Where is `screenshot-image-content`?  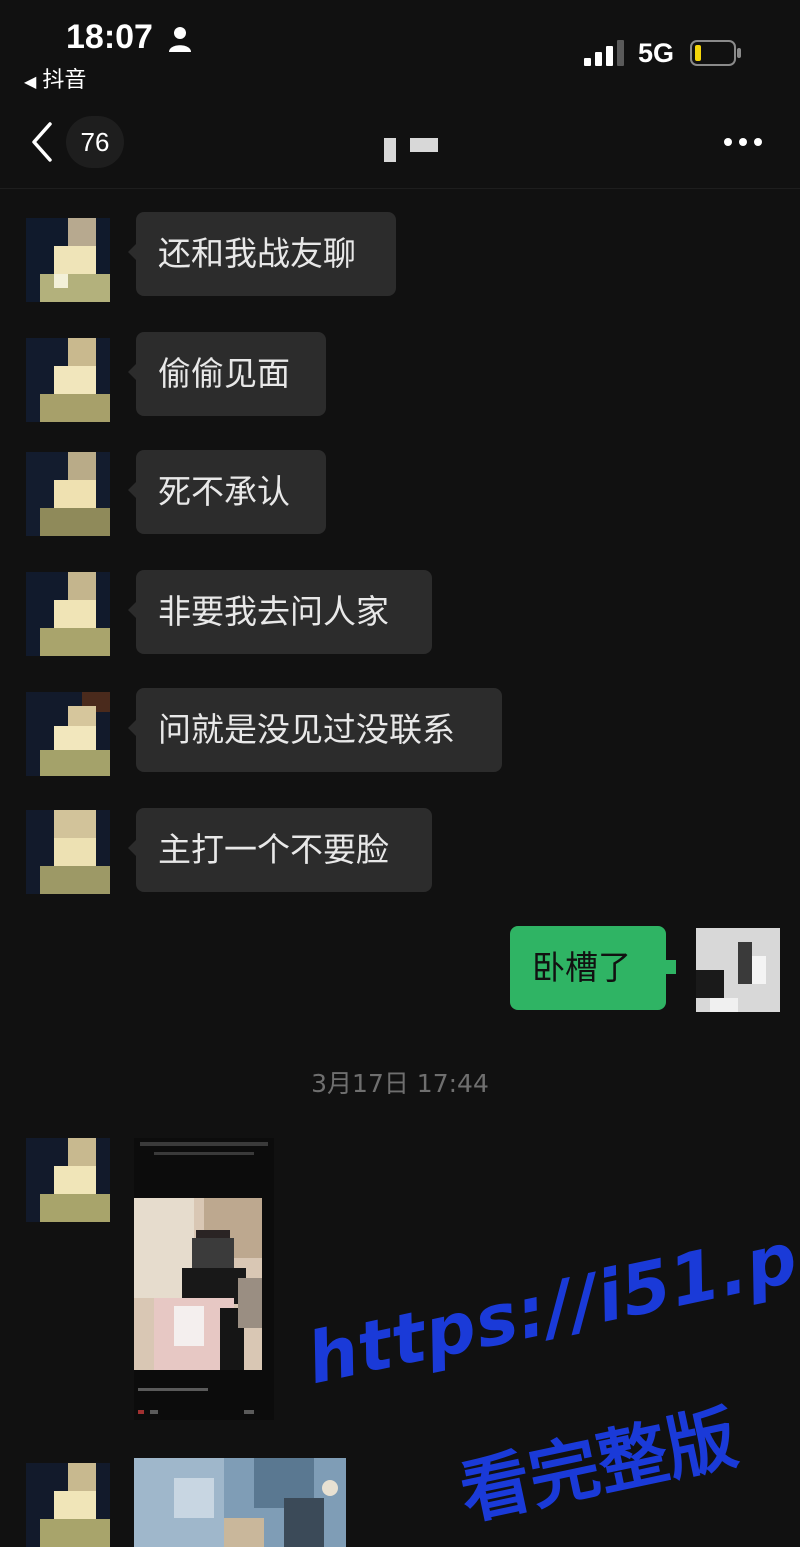
screenshot-image-content is located at coordinates (204, 1279).